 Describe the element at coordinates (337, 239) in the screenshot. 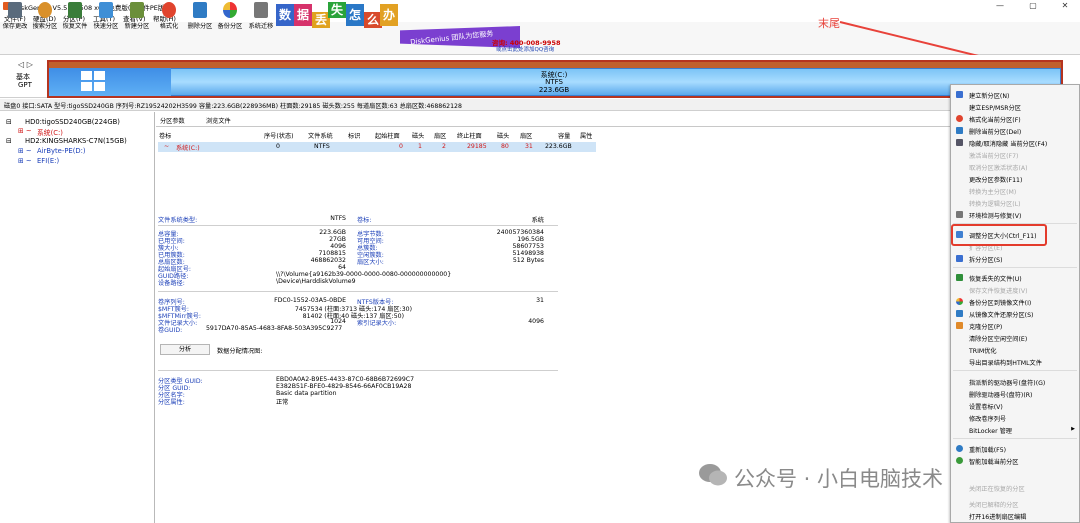

I see `detail-value: 27GB` at that location.